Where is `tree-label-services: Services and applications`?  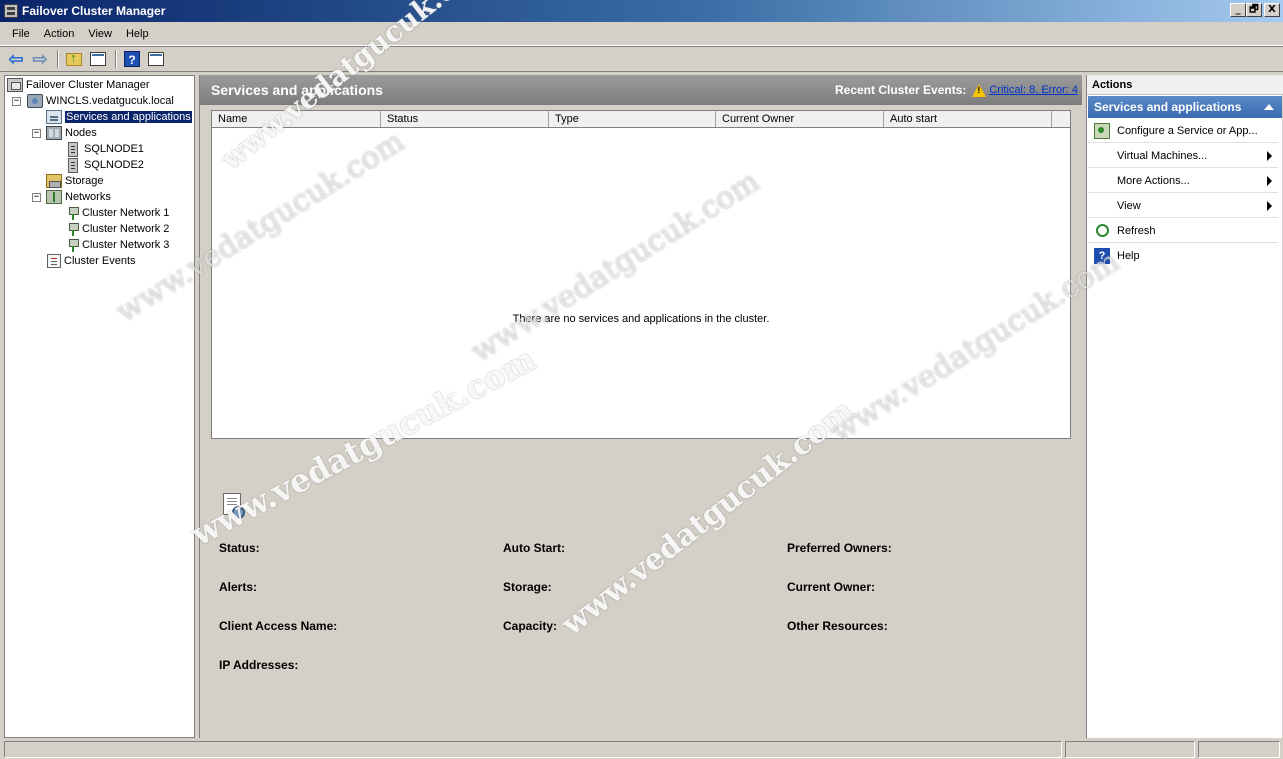
tree-label-services: Services and applications is located at coordinates (128, 117).